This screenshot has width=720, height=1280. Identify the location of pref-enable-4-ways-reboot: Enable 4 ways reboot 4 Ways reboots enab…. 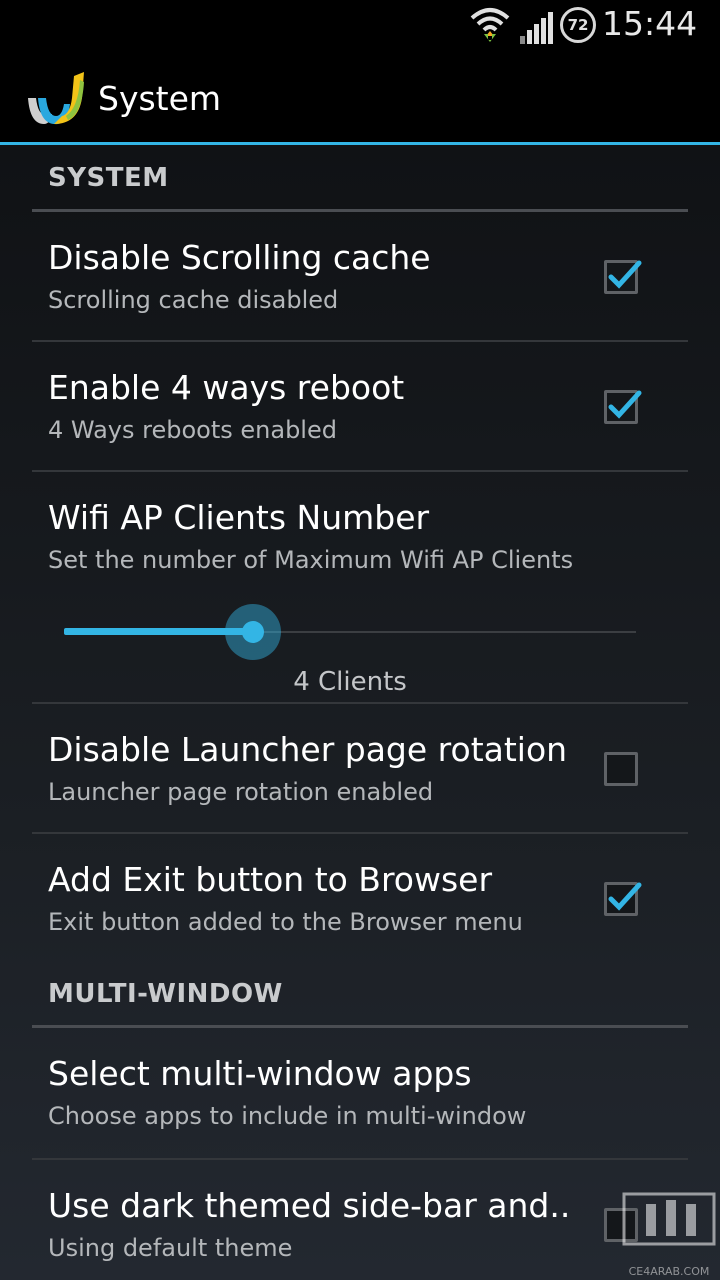
(360, 406).